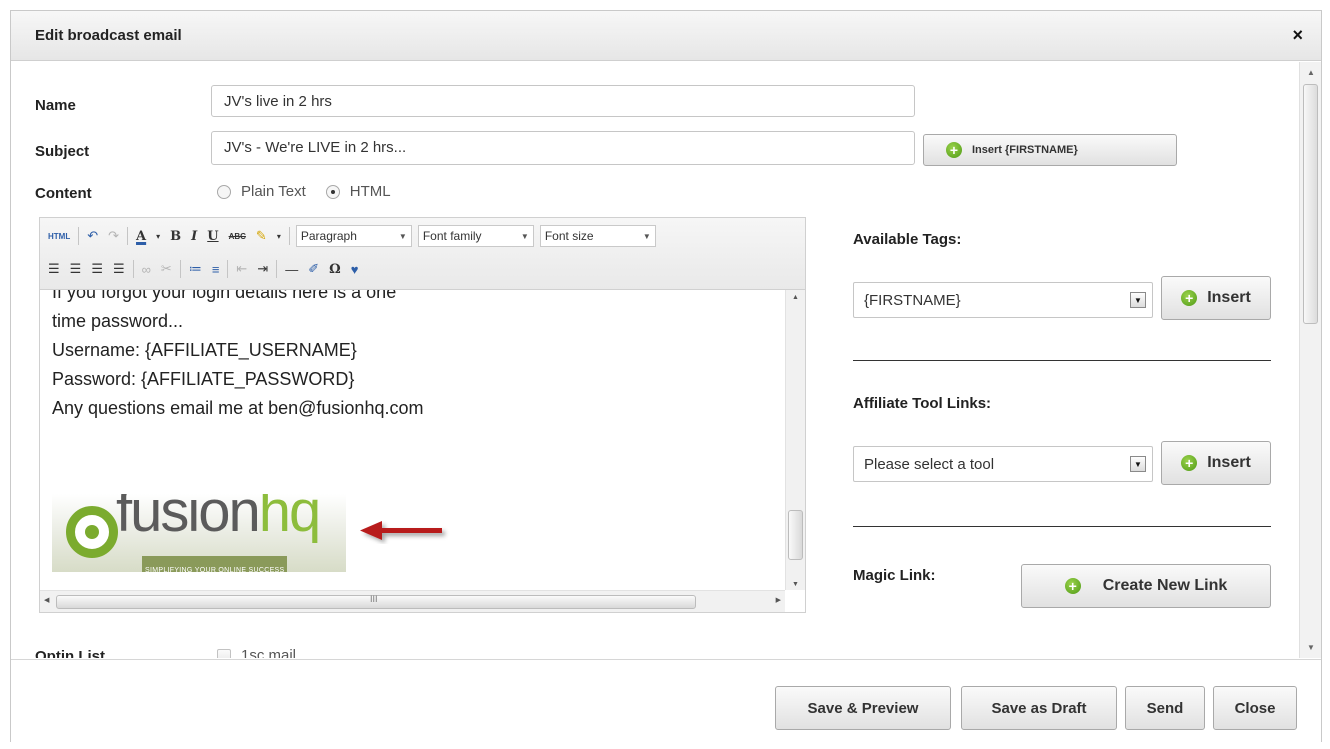 This screenshot has height=749, width=1330. Describe the element at coordinates (597, 236) in the screenshot. I see `font-size-select: Font size ▼` at that location.